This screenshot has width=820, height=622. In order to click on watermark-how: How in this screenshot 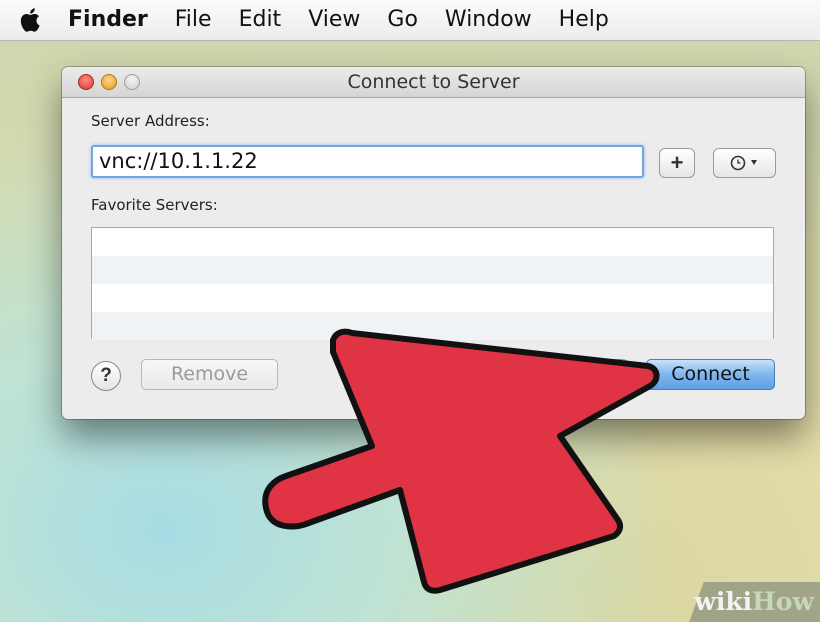, I will do `click(783, 601)`.